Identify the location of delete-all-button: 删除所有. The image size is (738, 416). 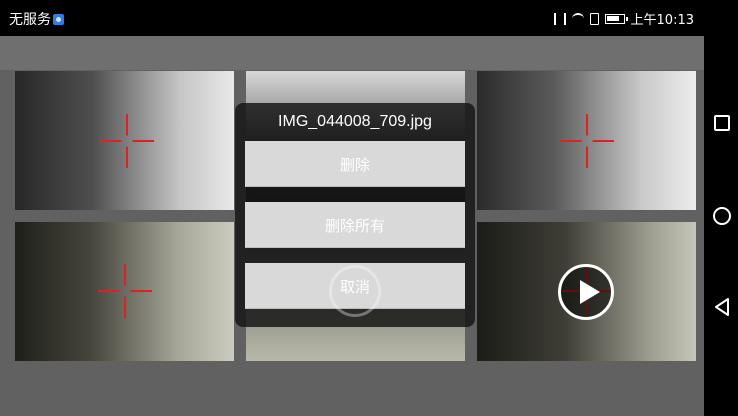
(355, 225).